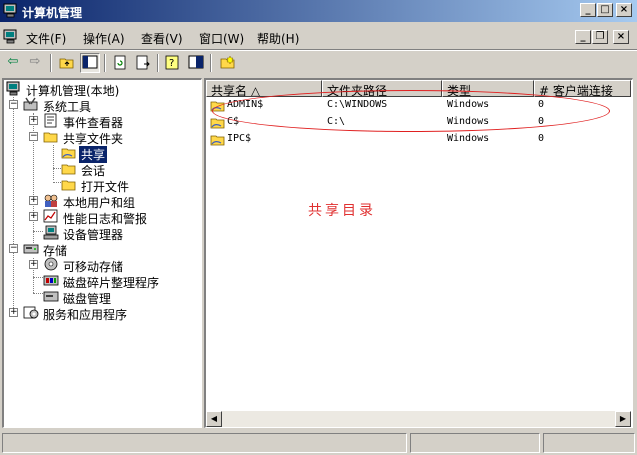 The image size is (637, 455). Describe the element at coordinates (623, 419) in the screenshot. I see `scroll-right-icon: ▶` at that location.